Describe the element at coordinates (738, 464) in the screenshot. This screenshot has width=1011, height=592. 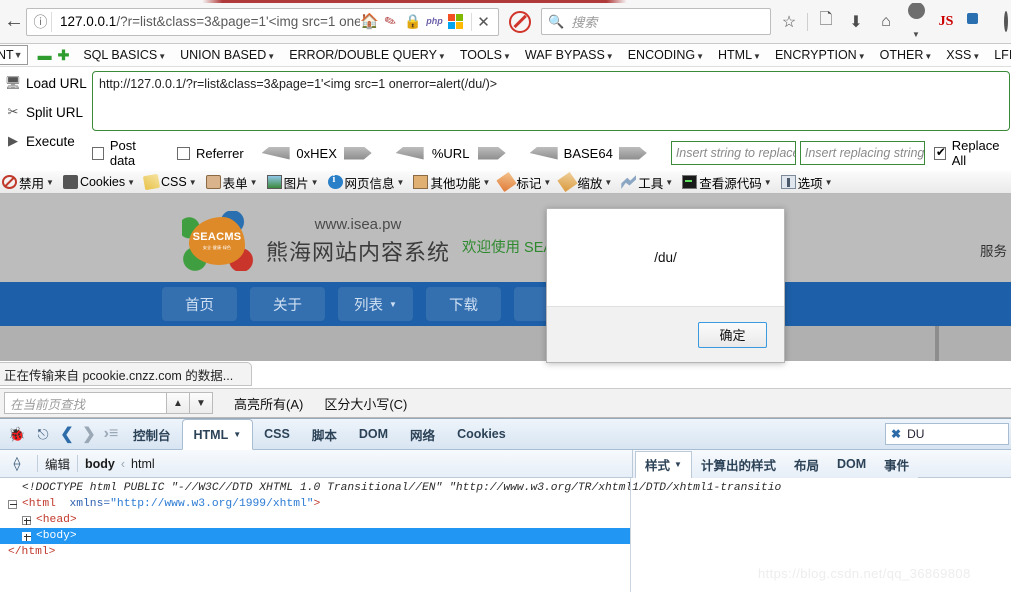
I see `side-tab-computed: 计算出的样式` at that location.